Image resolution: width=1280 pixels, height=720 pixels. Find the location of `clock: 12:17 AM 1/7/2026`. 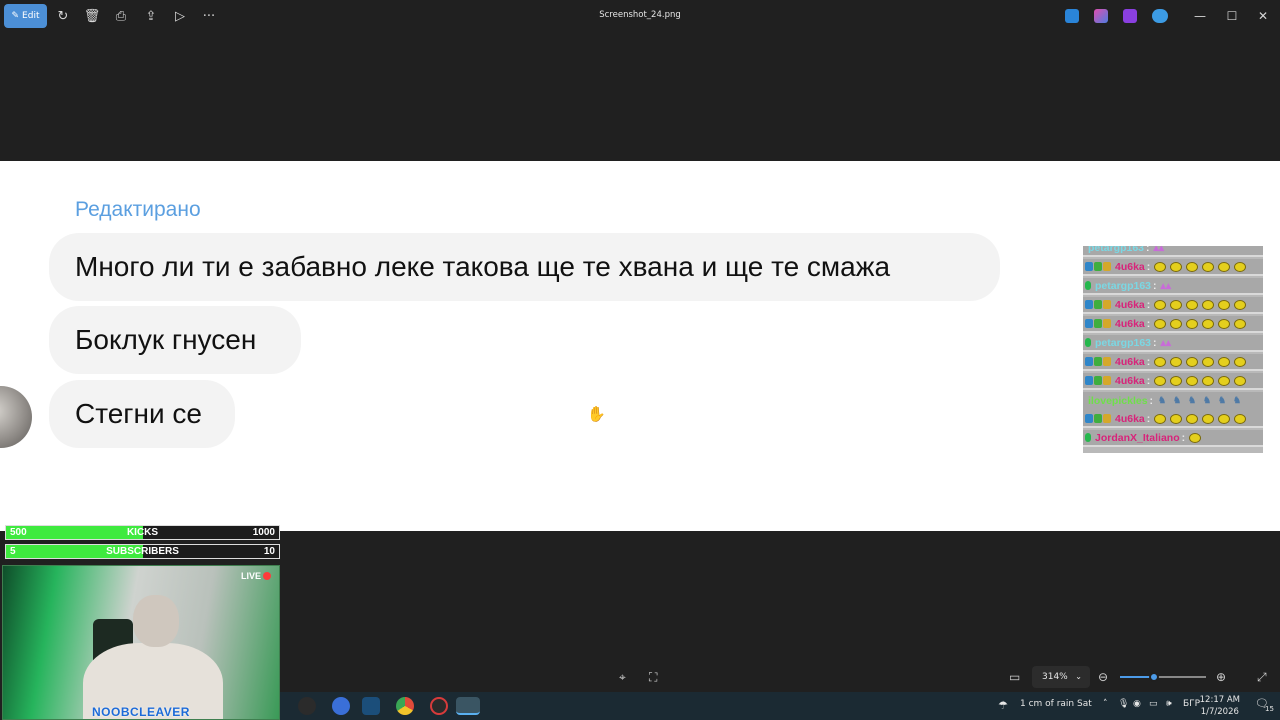

clock: 12:17 AM 1/7/2026 is located at coordinates (1220, 706).